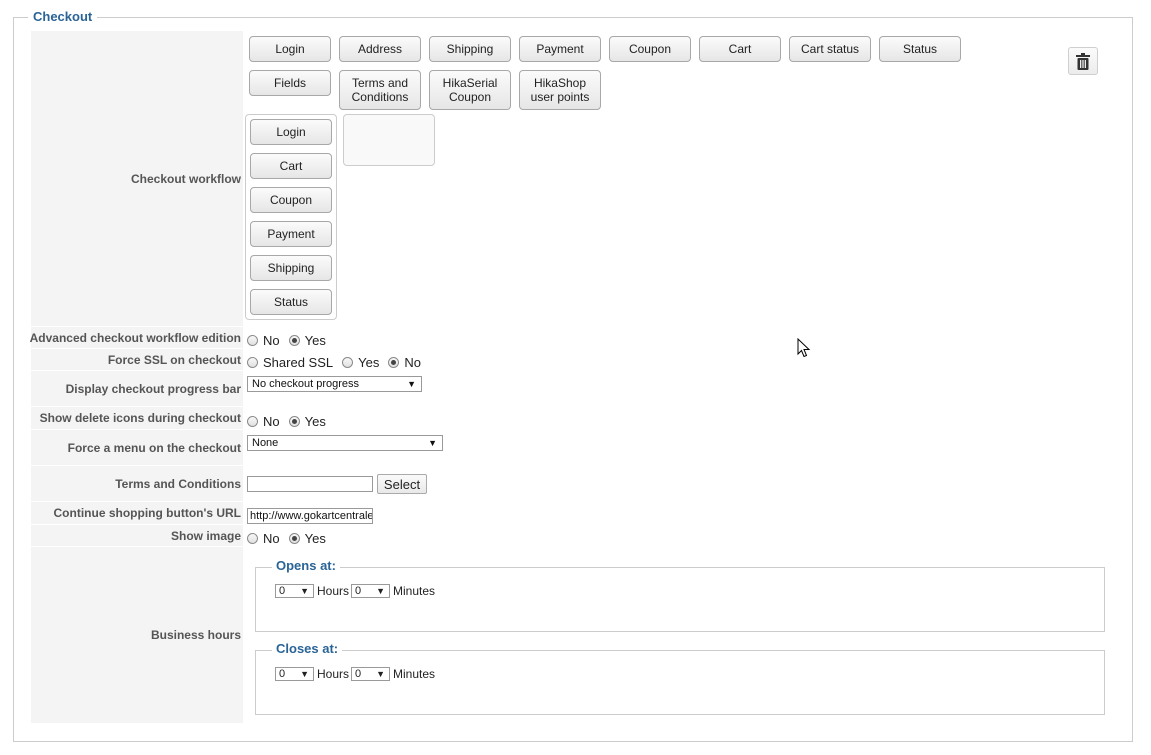  I want to click on advanced-workflow-radios: No Yes, so click(291, 340).